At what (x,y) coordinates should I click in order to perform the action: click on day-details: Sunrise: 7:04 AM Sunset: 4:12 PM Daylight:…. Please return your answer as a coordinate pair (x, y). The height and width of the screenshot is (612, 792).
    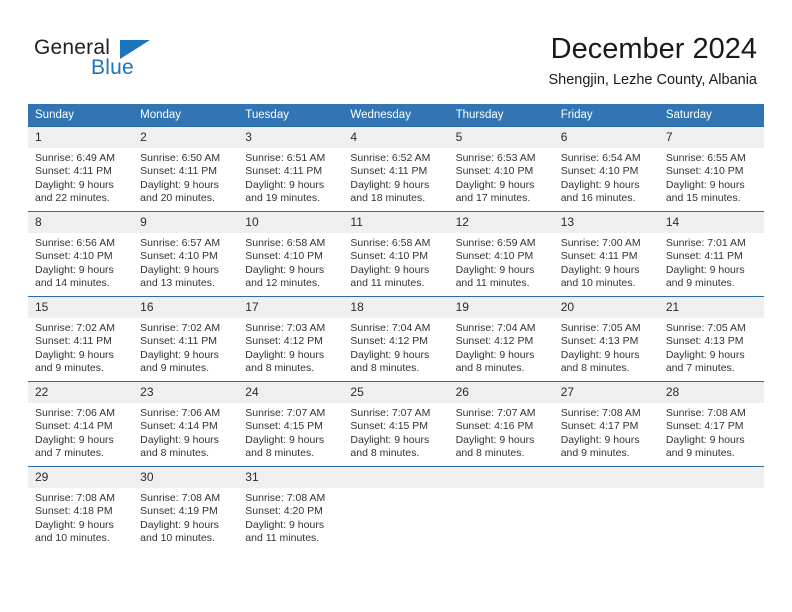
    Looking at the image, I should click on (501, 347).